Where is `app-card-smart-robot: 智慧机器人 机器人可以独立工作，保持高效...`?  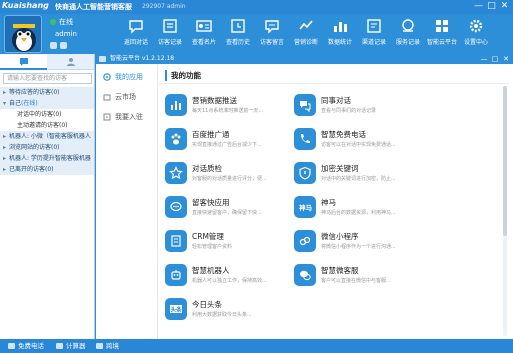 app-card-smart-robot: 智慧机器人 机器人可以独立工作，保持高效... is located at coordinates (225, 275).